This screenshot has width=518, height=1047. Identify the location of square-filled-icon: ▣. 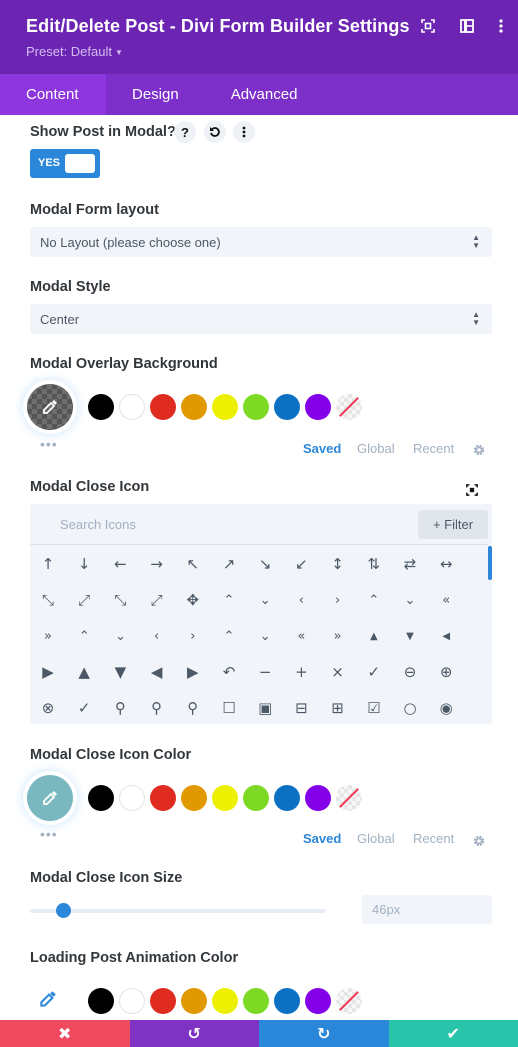
(265, 708).